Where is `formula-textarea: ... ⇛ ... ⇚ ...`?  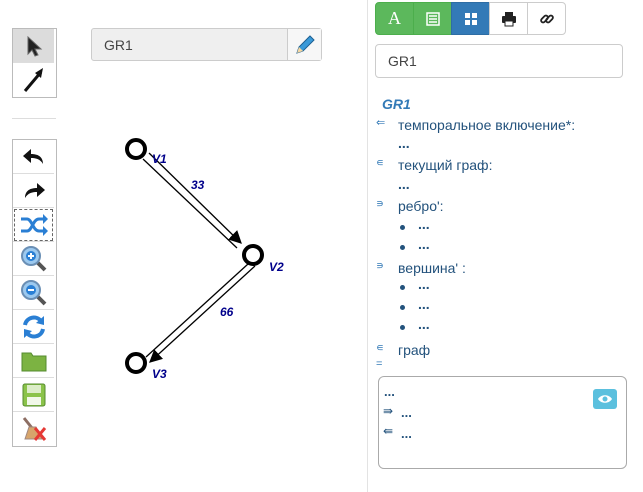 formula-textarea: ... ⇛ ... ⇚ ... is located at coordinates (502, 422).